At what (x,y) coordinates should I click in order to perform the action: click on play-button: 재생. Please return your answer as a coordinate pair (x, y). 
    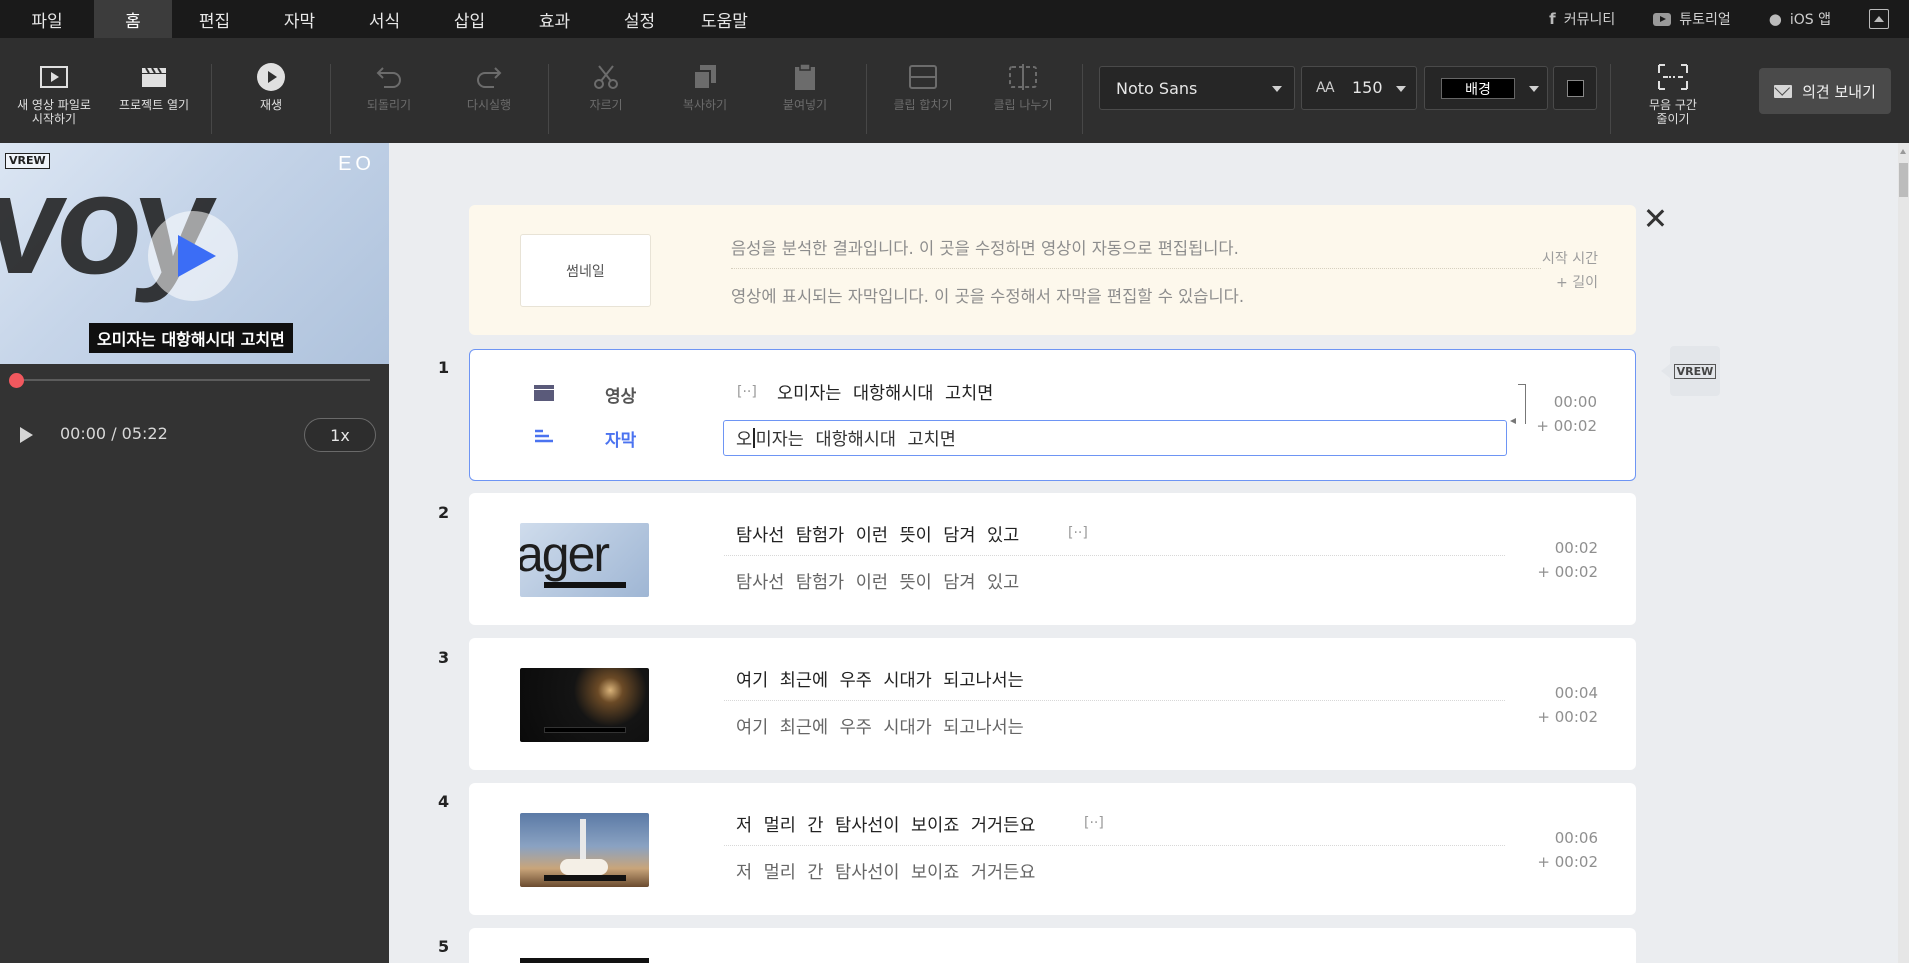
    Looking at the image, I should click on (271, 86).